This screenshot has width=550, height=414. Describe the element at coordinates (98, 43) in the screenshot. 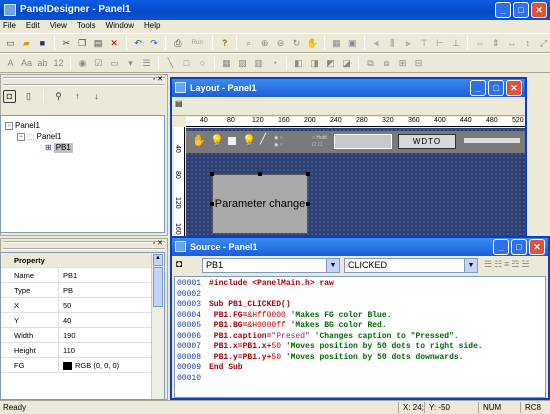

I see `paste-icon: ▤` at that location.